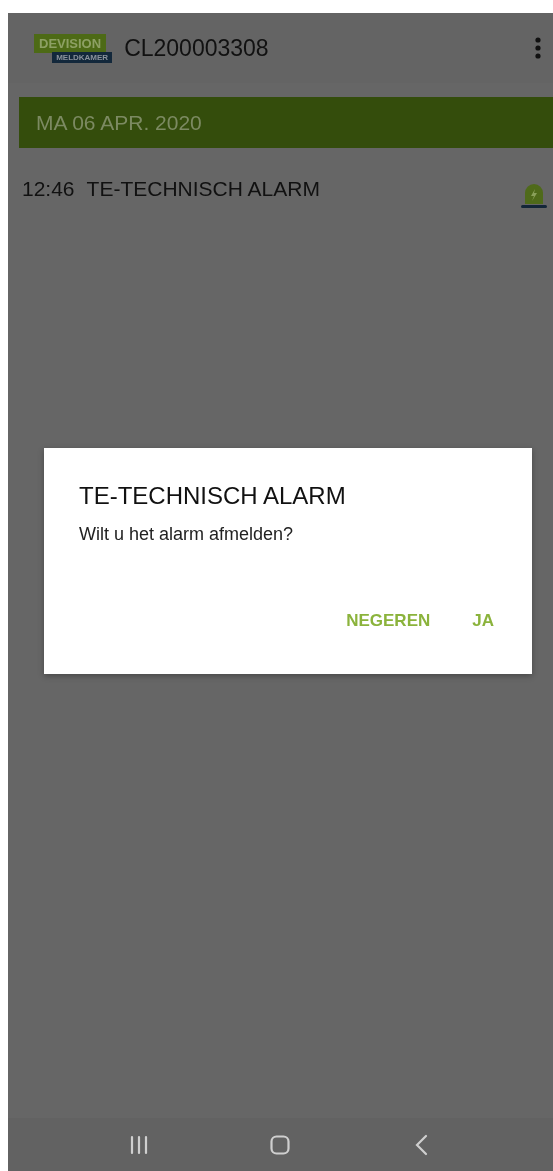 This screenshot has width=553, height=1171. Describe the element at coordinates (187, 534) in the screenshot. I see `dialog-message: Wilt u het alarm afmelden?` at that location.